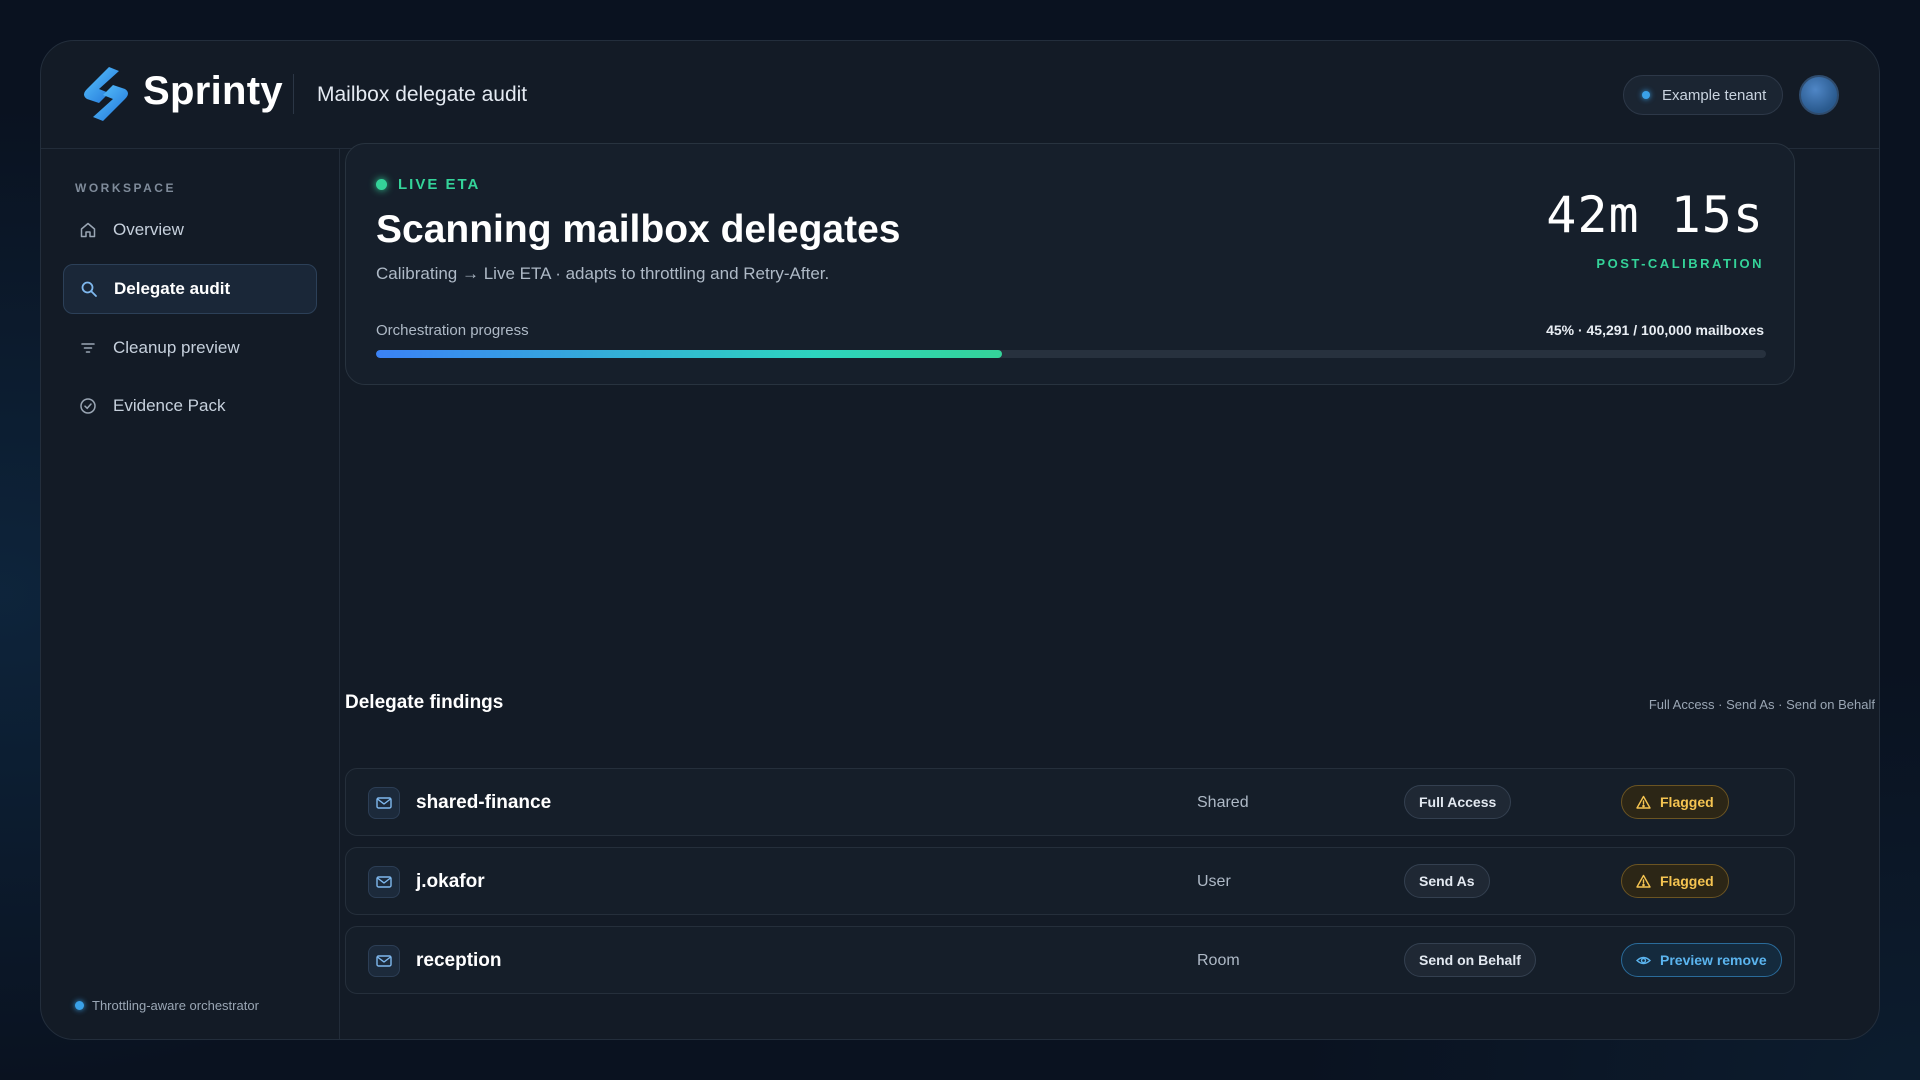  What do you see at coordinates (79, 1005) in the screenshot?
I see `status-dot` at bounding box center [79, 1005].